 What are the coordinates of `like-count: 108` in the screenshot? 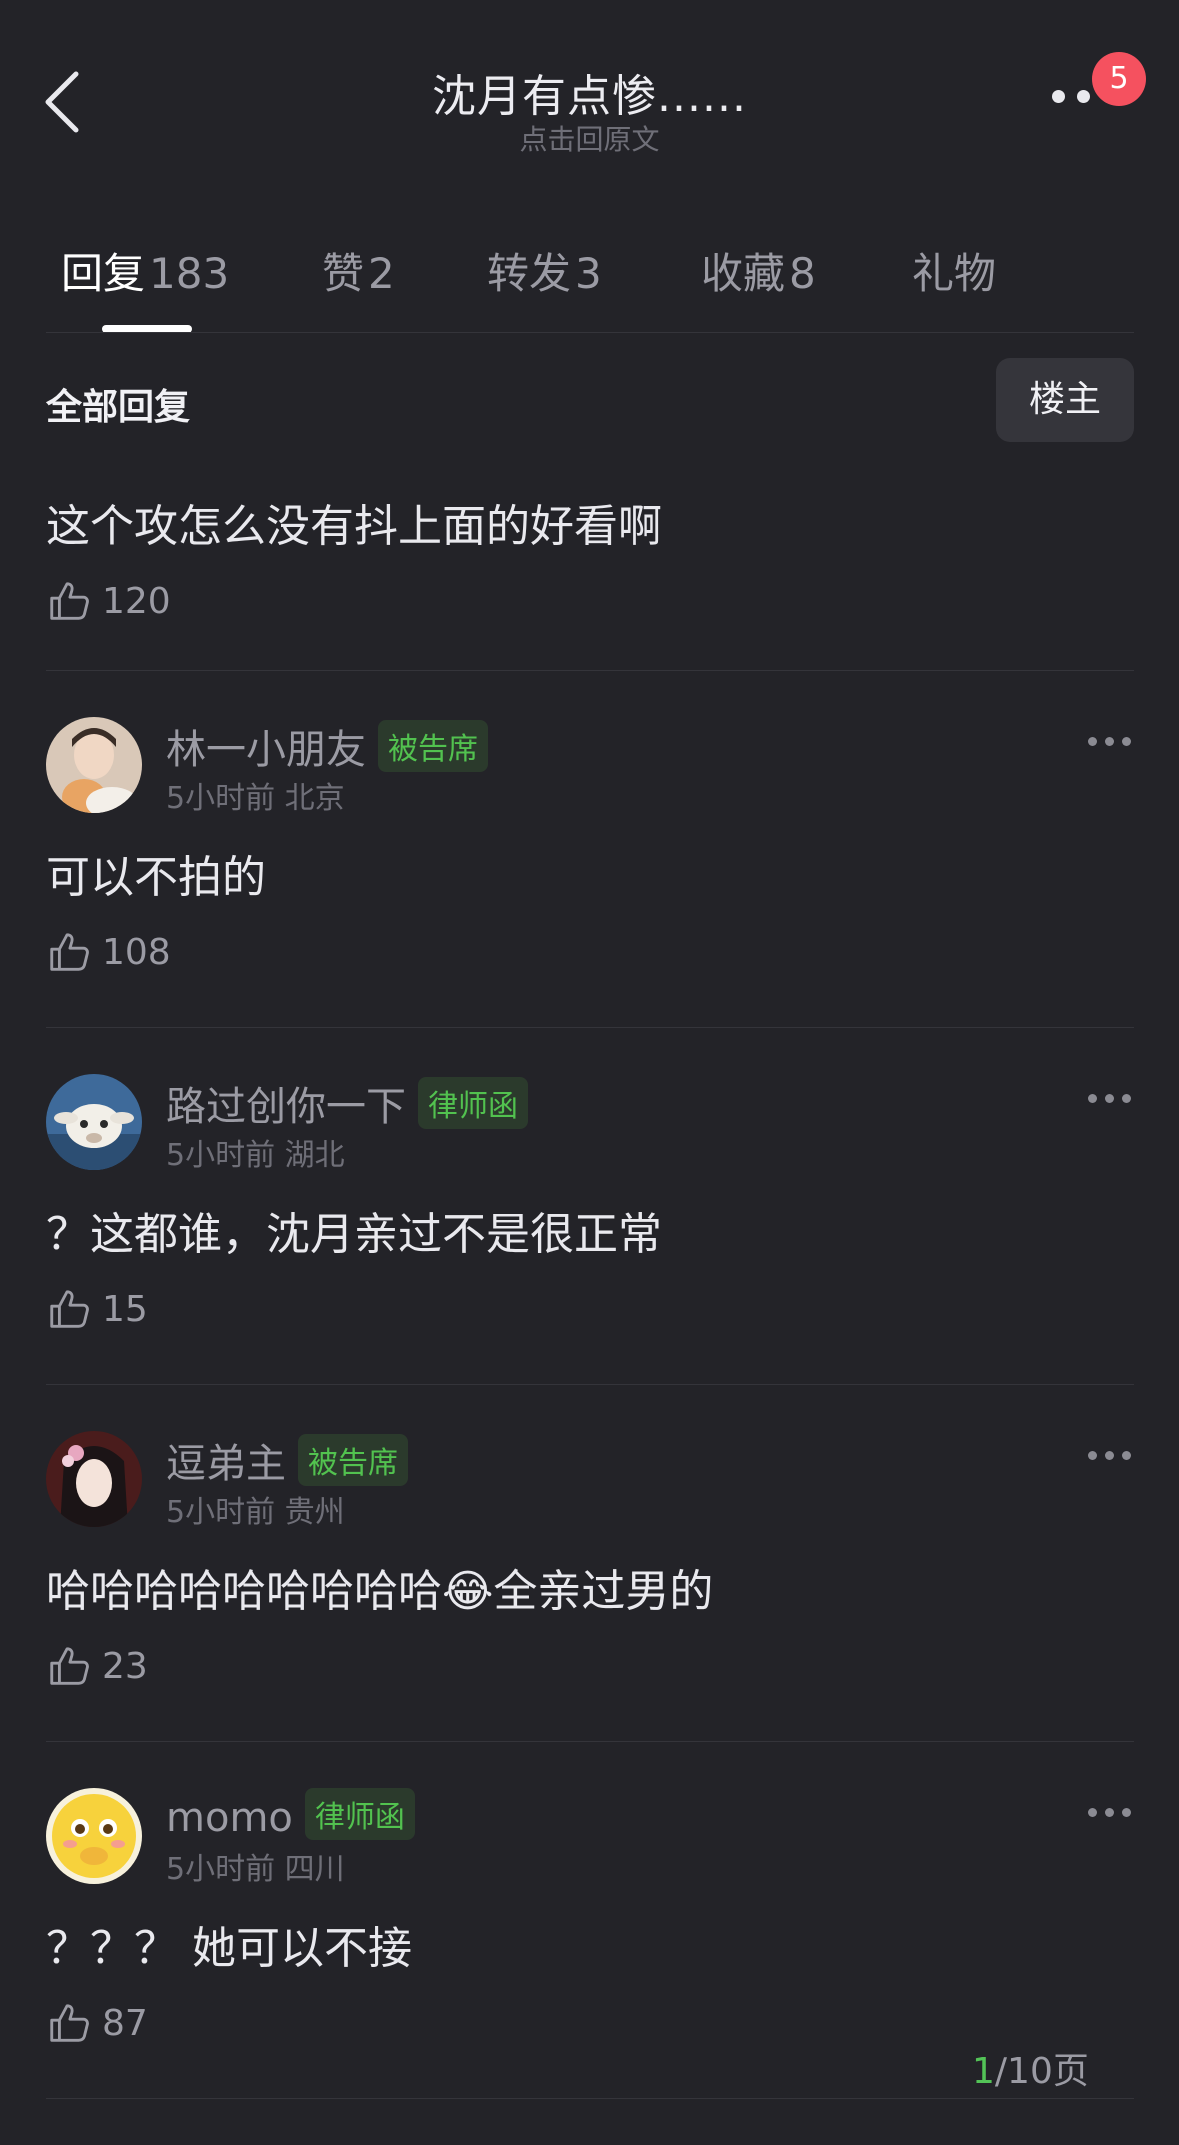 It's located at (136, 952).